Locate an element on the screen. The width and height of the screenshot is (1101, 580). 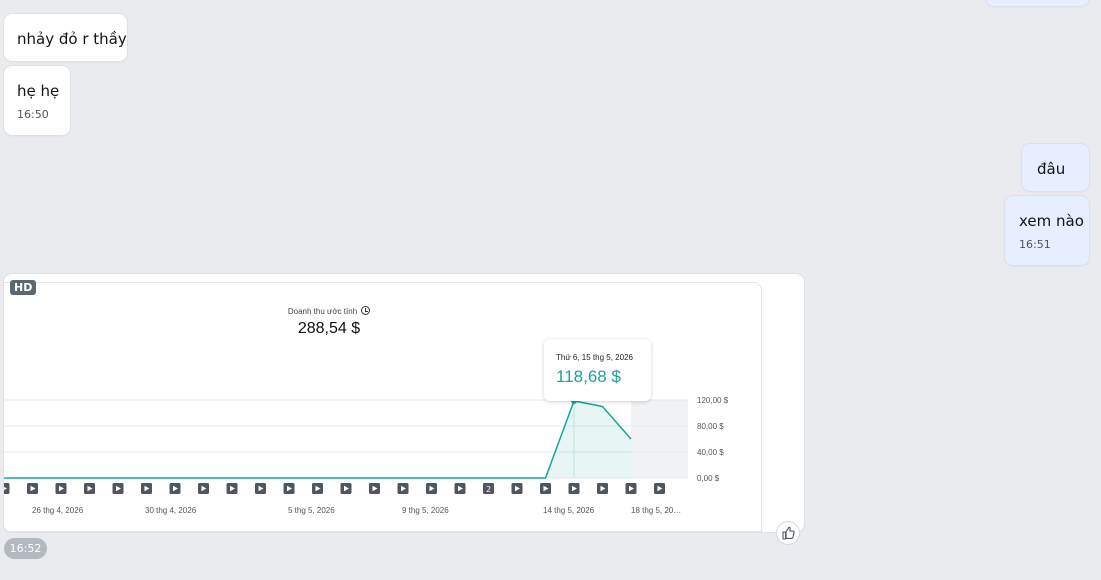
message-bubble: xem nào 16:51 is located at coordinates (1047, 230).